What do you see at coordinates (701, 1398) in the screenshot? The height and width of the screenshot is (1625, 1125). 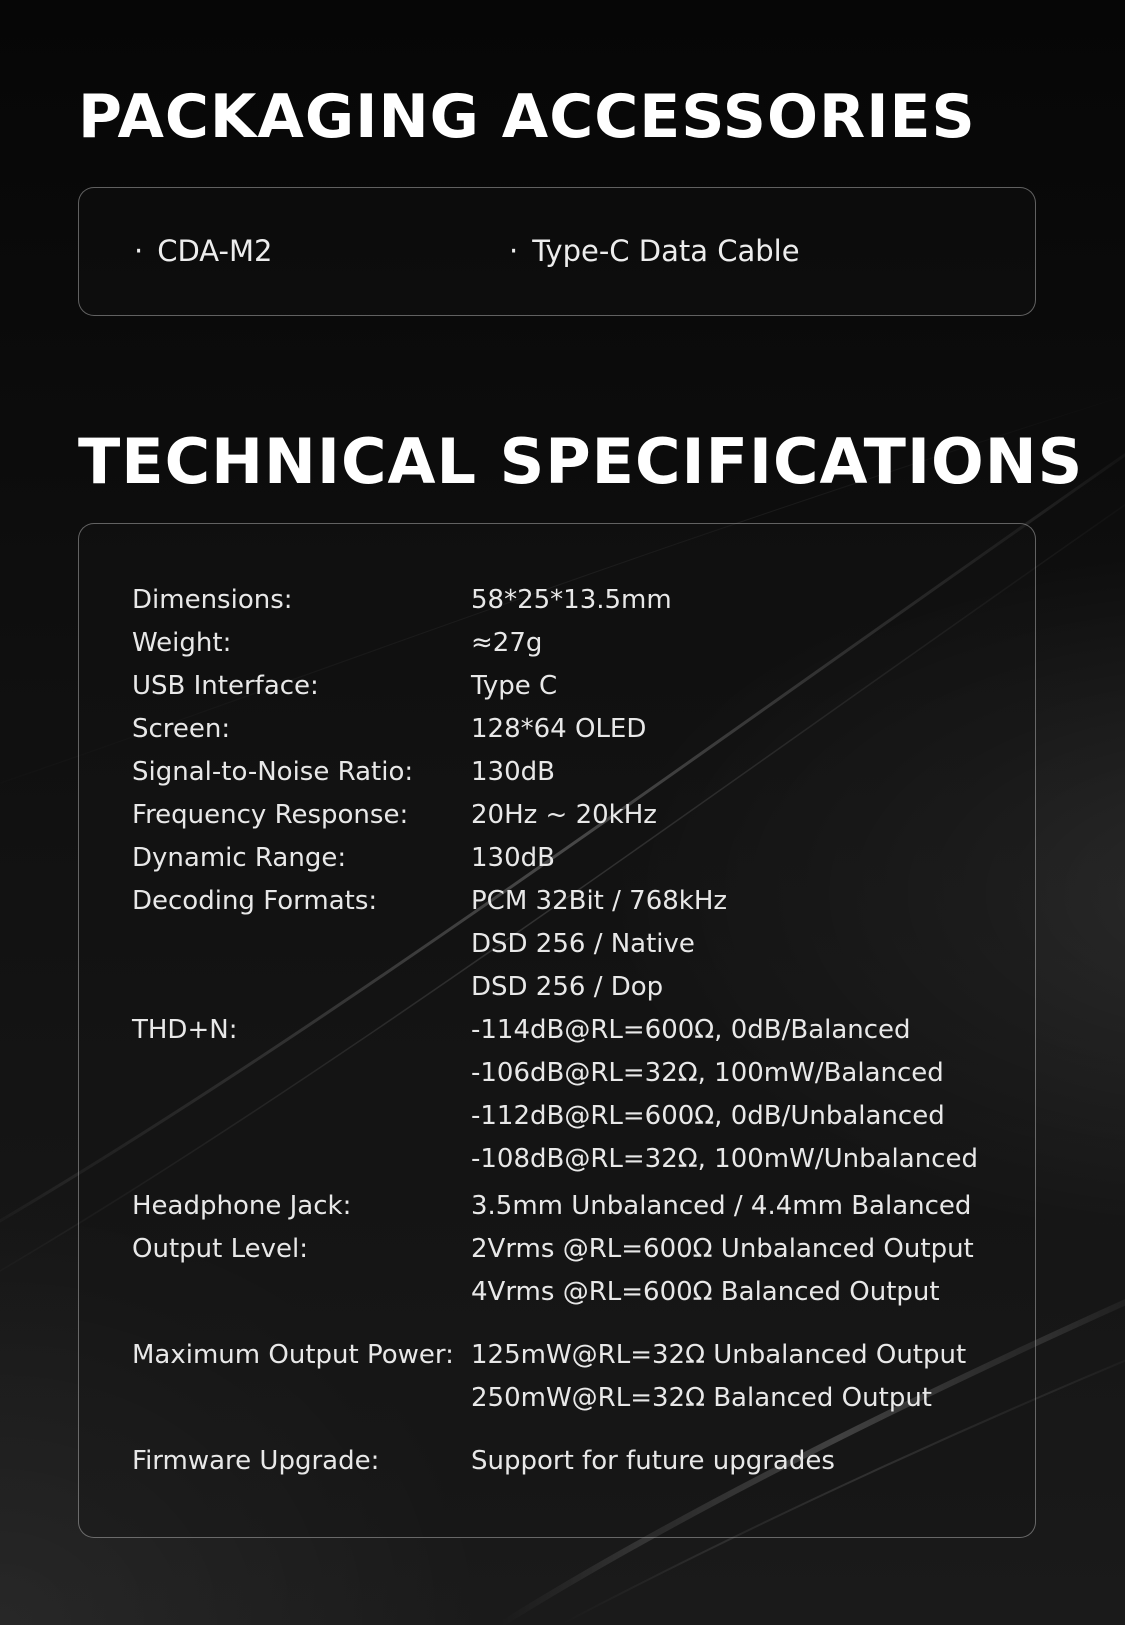 I see `spec-value: 250mW@RL=32Ω Balanced Output` at bounding box center [701, 1398].